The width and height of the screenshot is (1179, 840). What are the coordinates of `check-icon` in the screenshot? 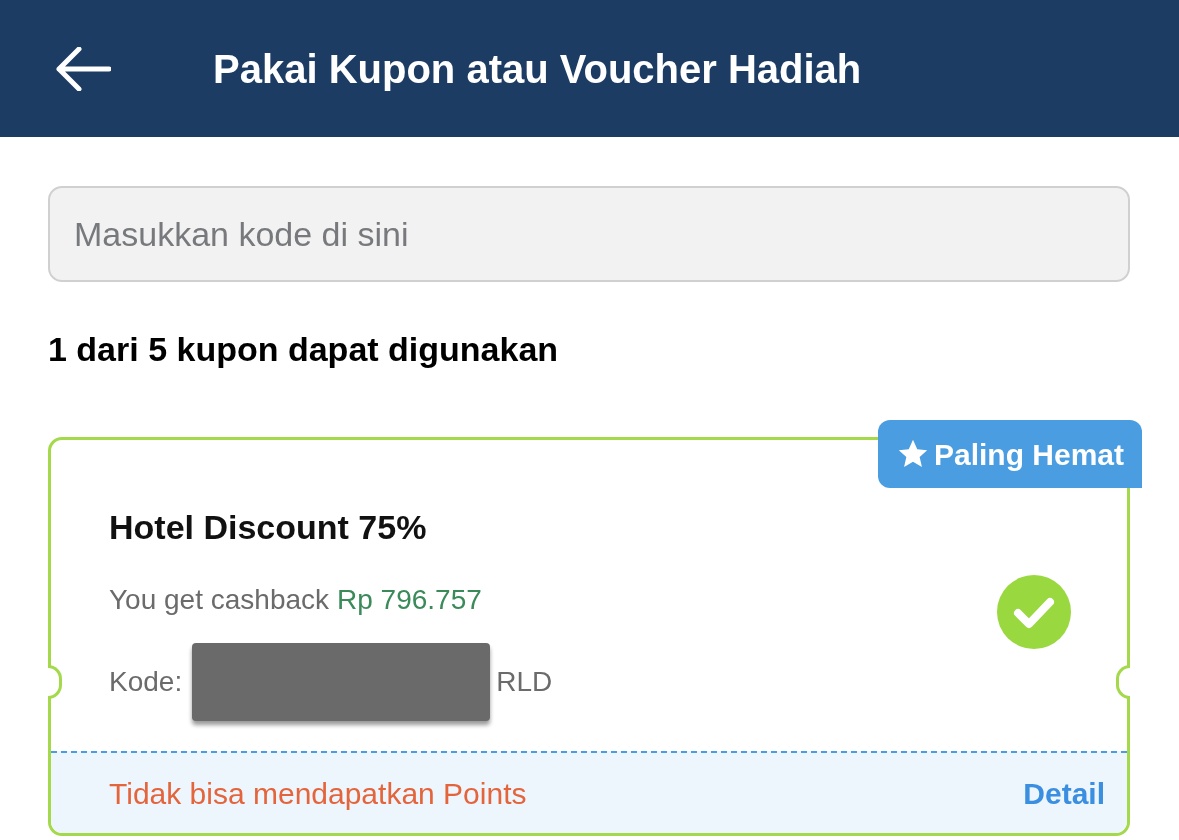 It's located at (1034, 611).